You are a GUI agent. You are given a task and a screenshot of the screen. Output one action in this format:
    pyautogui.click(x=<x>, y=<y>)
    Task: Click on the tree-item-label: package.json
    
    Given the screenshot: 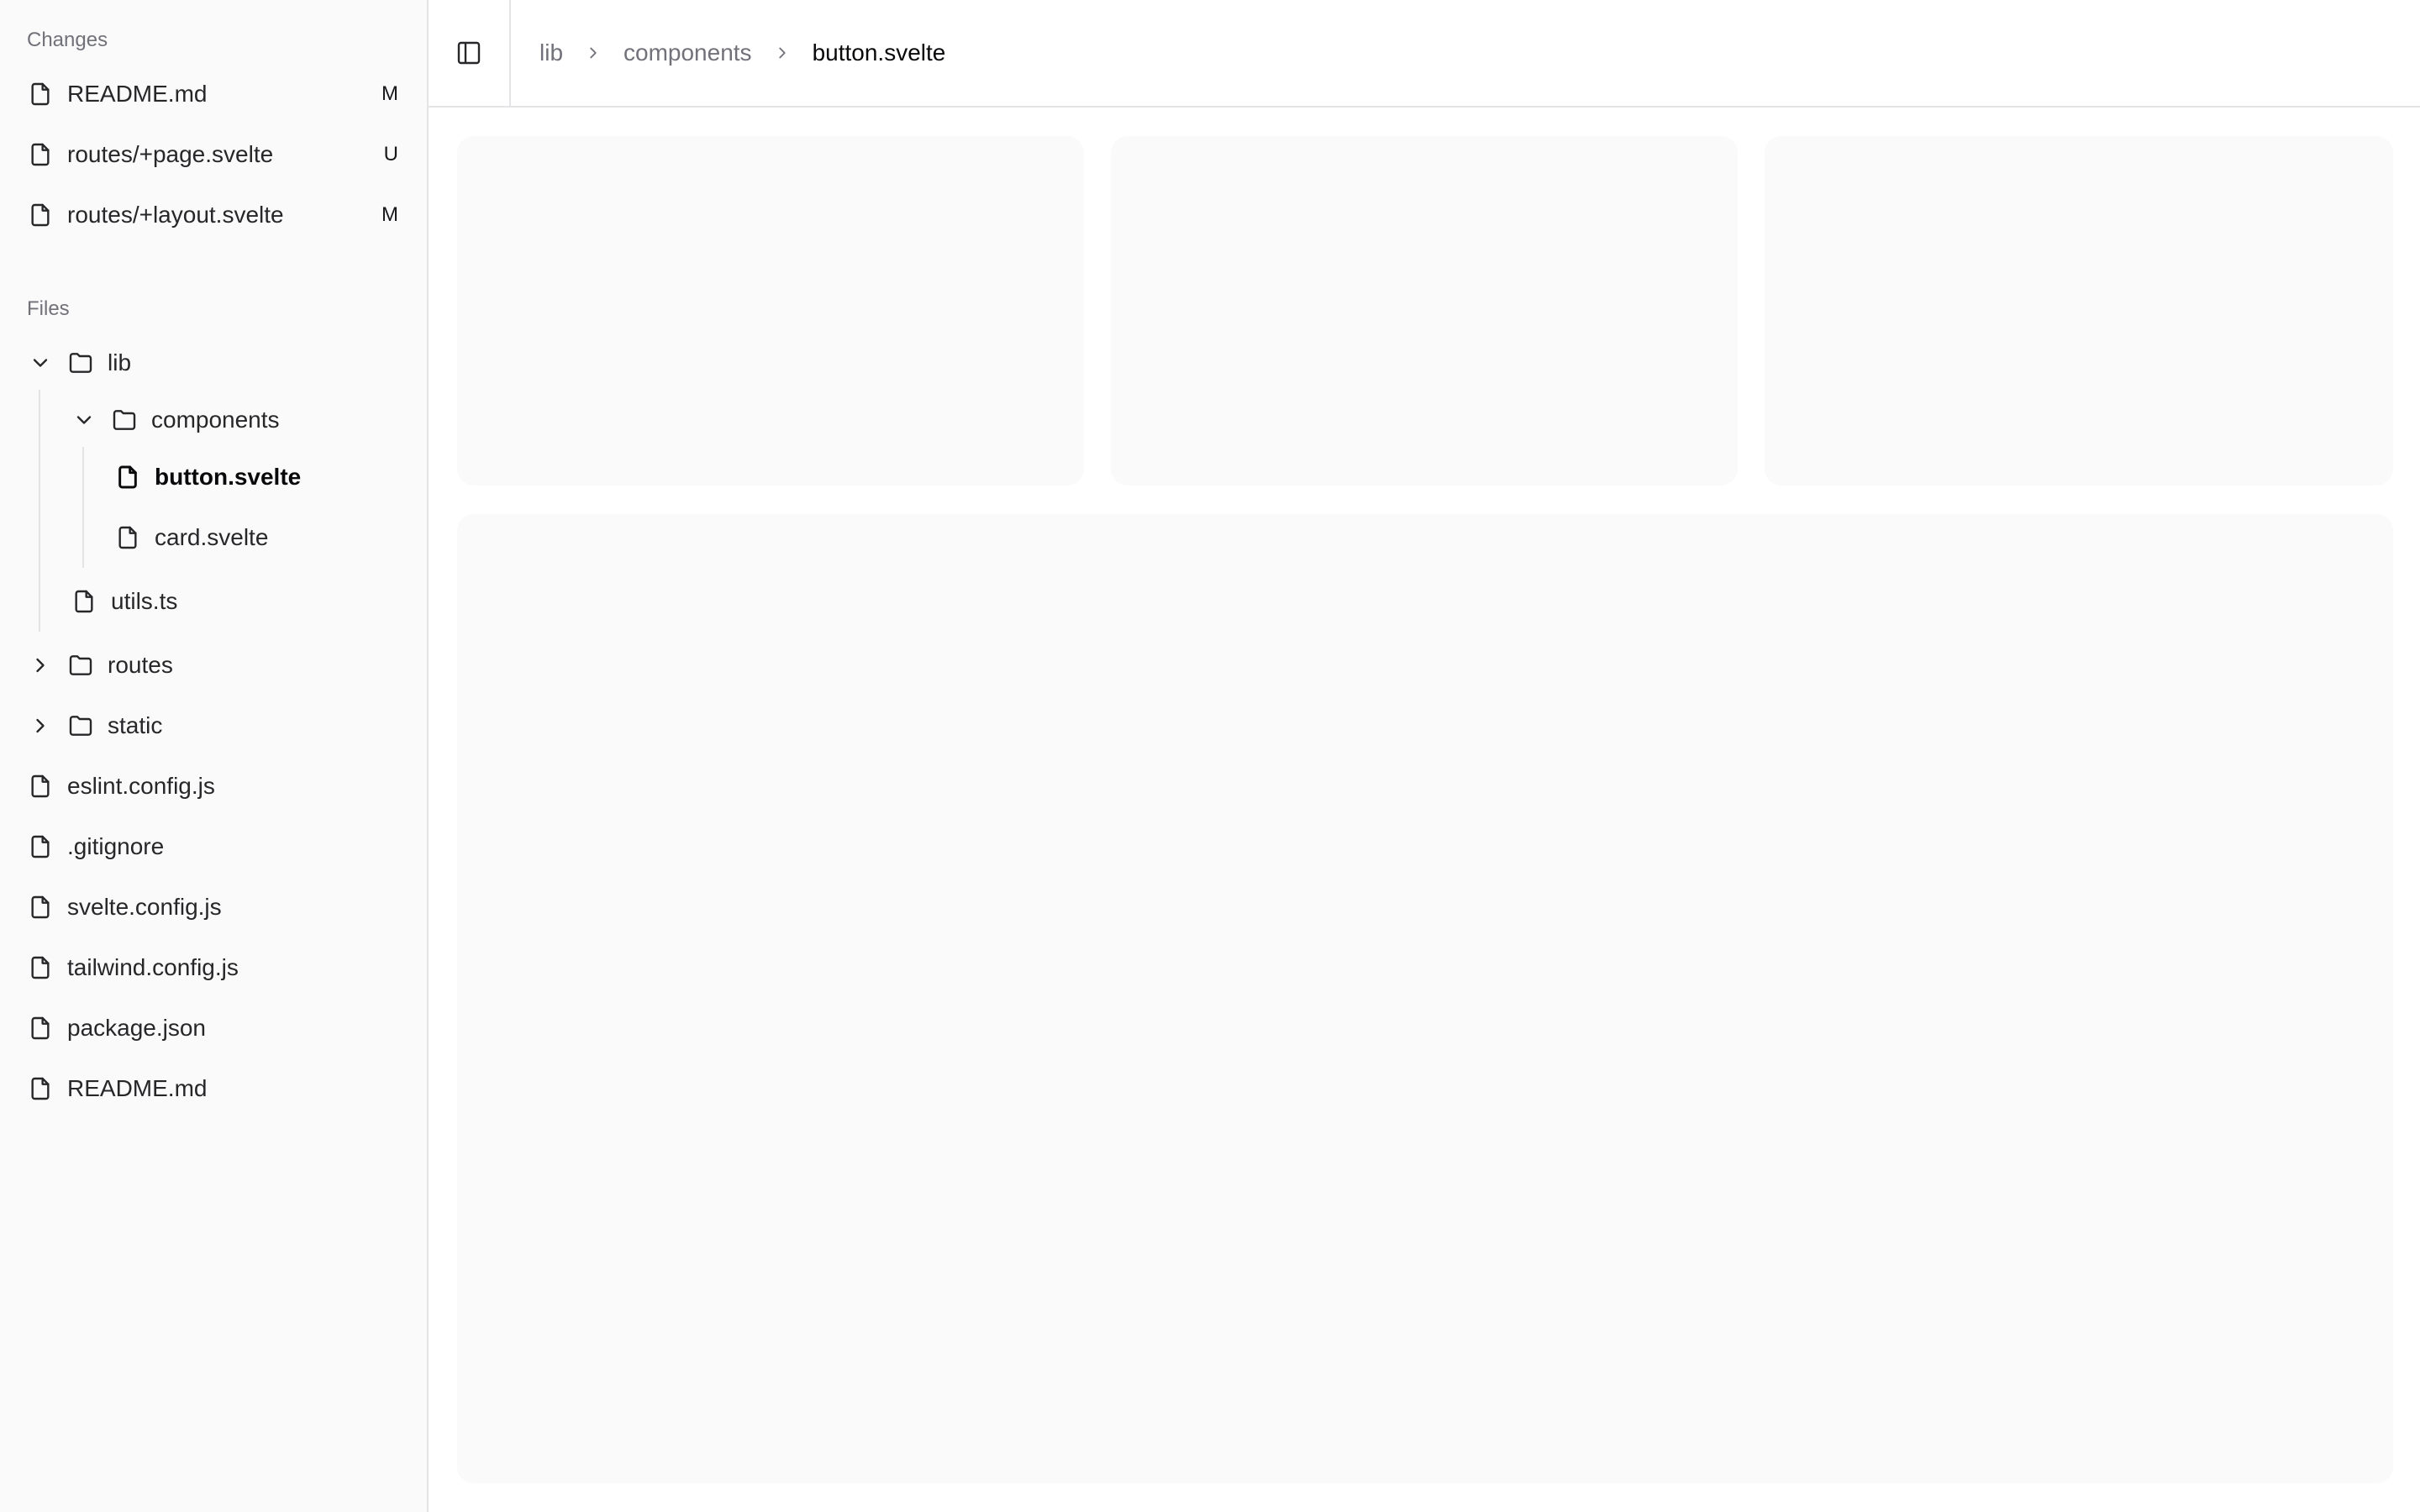 What is the action you would take?
    pyautogui.click(x=137, y=1028)
    